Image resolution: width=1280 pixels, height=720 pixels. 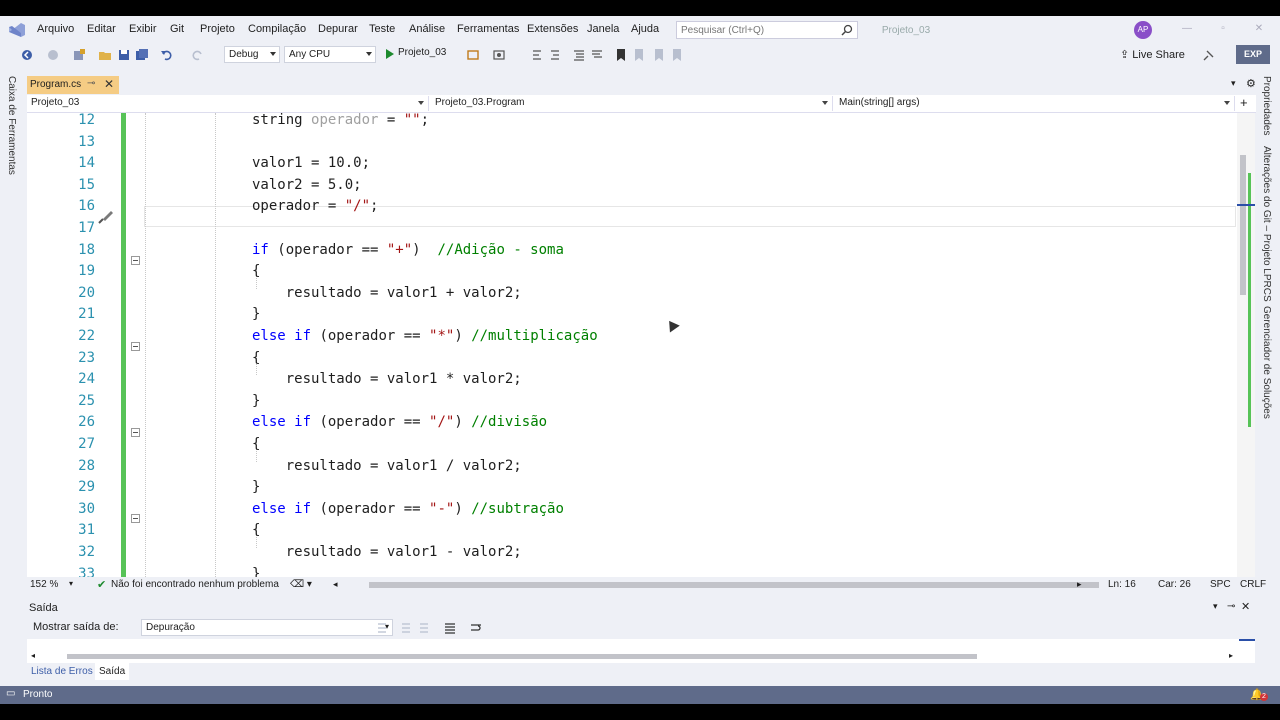 I want to click on code-line: 14 valor1 = 10.0;, so click(x=632, y=164).